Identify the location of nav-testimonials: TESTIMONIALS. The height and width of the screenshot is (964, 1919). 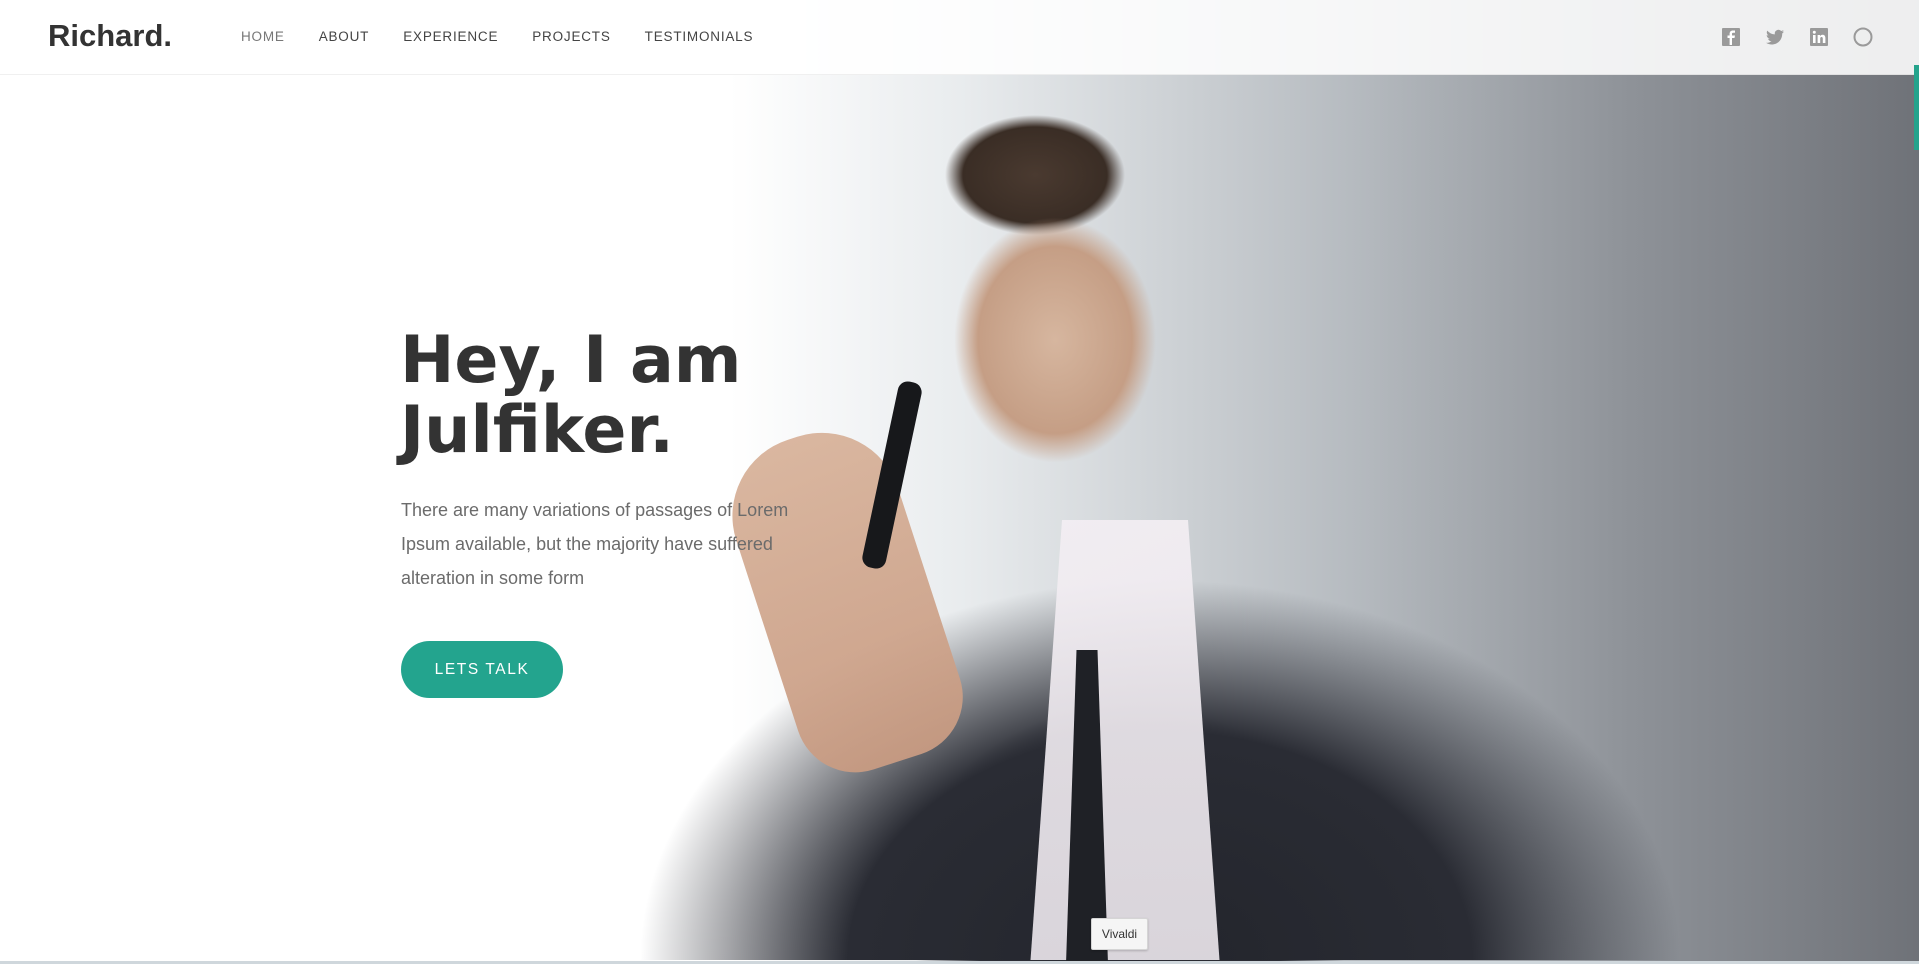
(699, 36).